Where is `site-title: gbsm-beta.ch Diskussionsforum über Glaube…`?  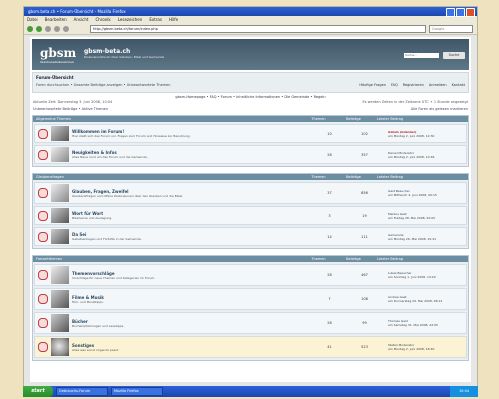
site-title: gbsm-beta.ch Diskussionsforum über Glaube… is located at coordinates (124, 53).